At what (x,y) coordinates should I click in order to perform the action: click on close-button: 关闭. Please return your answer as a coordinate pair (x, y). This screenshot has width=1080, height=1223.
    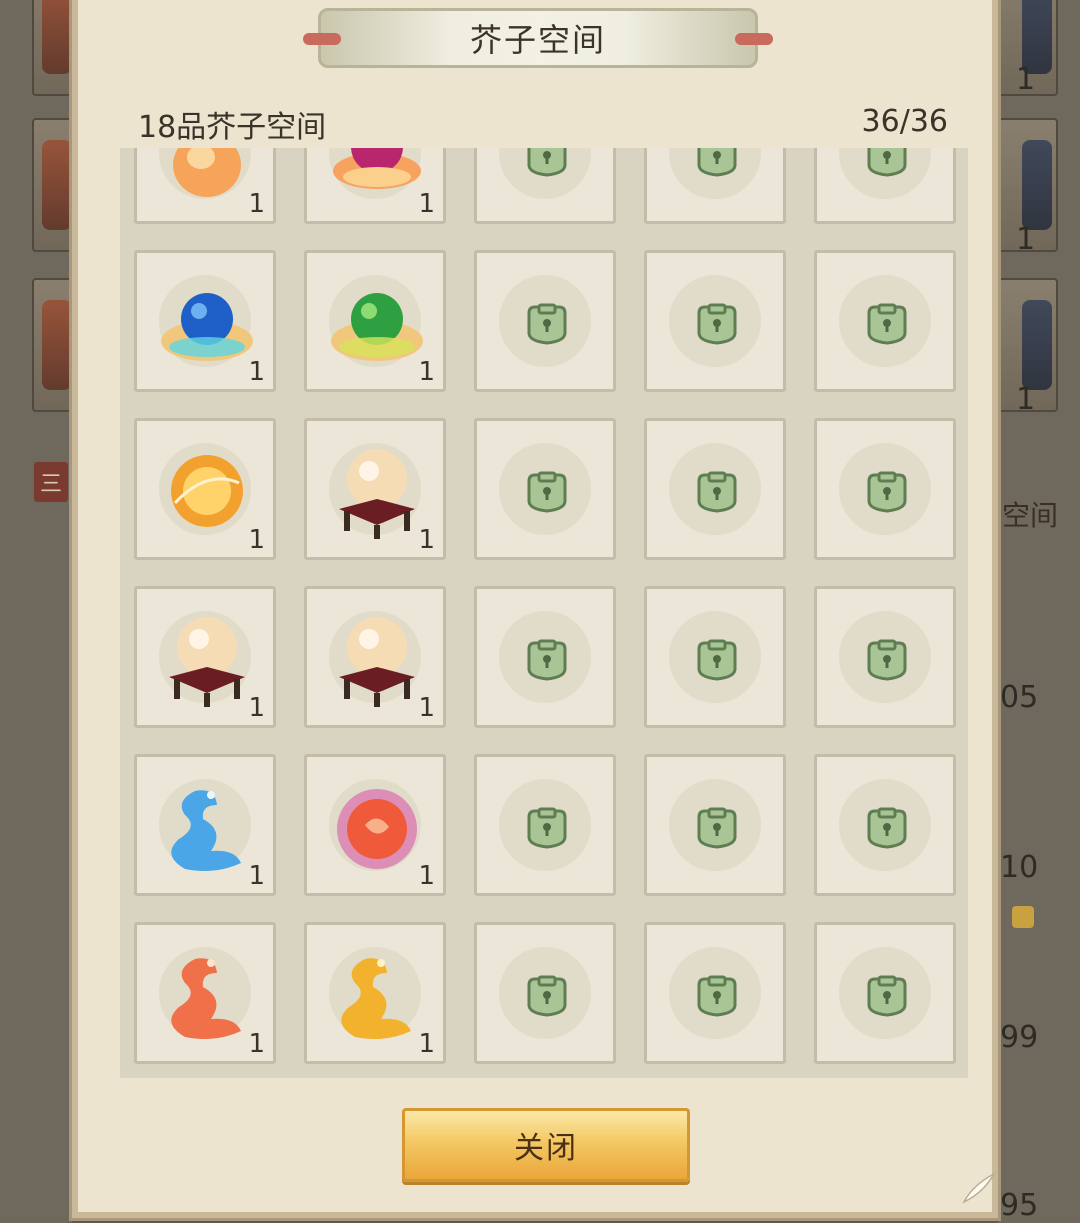
    Looking at the image, I should click on (546, 1145).